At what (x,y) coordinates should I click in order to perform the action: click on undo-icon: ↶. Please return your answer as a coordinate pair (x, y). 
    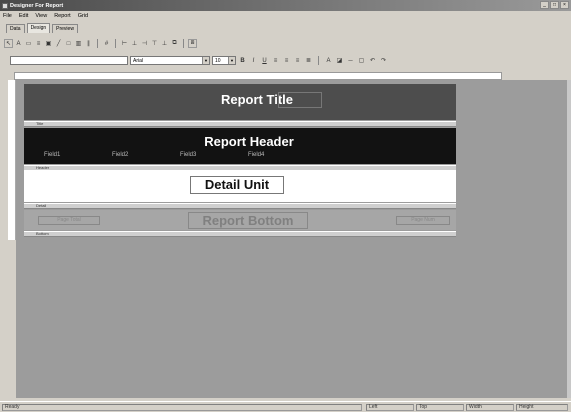
    Looking at the image, I should click on (372, 60).